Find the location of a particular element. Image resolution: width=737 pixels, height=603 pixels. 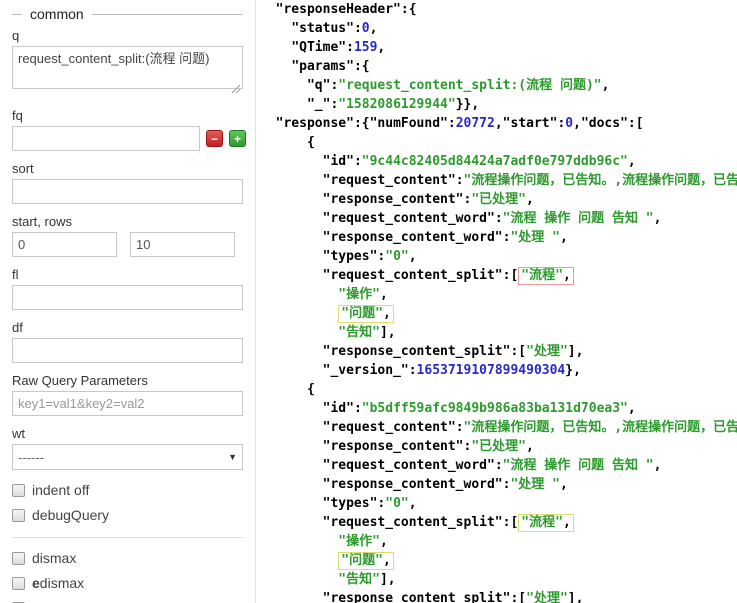

df-input is located at coordinates (127, 350).